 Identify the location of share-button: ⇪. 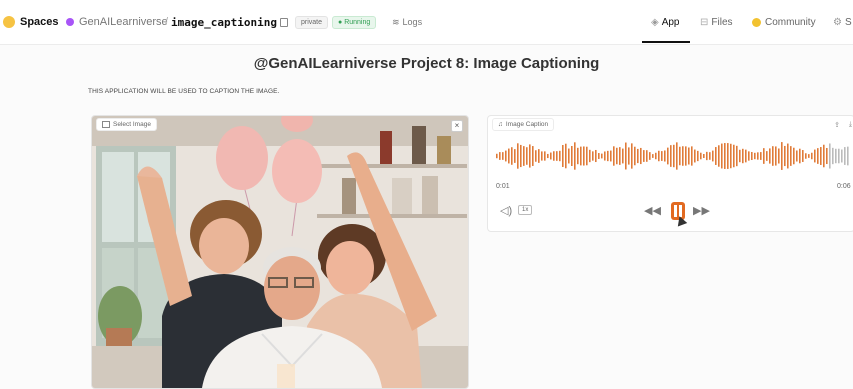
(837, 125).